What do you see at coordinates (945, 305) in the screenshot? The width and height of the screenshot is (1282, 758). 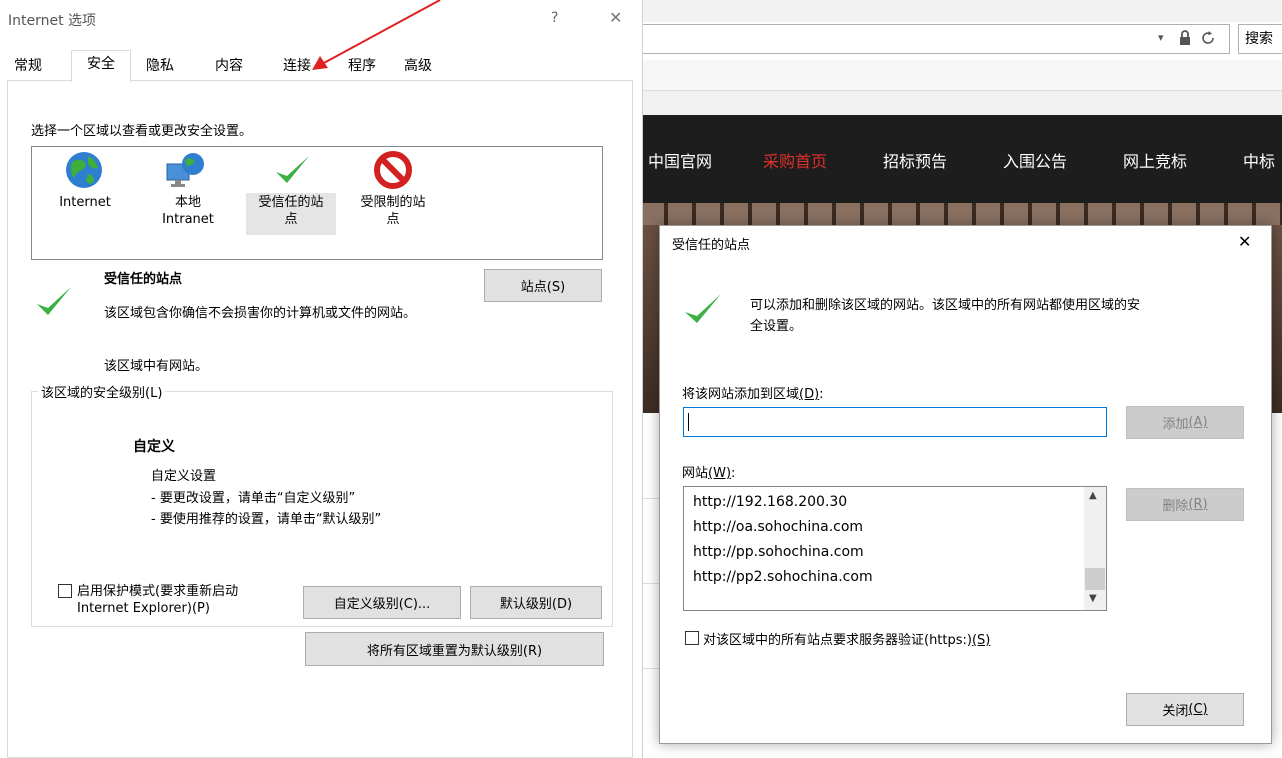 I see `trusted-sites-info-line1: 可以添加和删除该区域的网站。该区域中的所有网站都使用区域的安` at bounding box center [945, 305].